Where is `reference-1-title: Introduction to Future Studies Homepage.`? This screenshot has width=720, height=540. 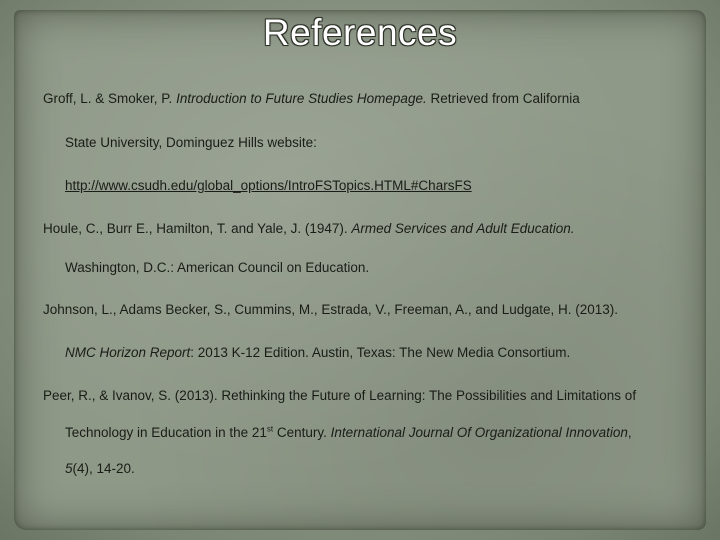 reference-1-title: Introduction to Future Studies Homepage. is located at coordinates (301, 98).